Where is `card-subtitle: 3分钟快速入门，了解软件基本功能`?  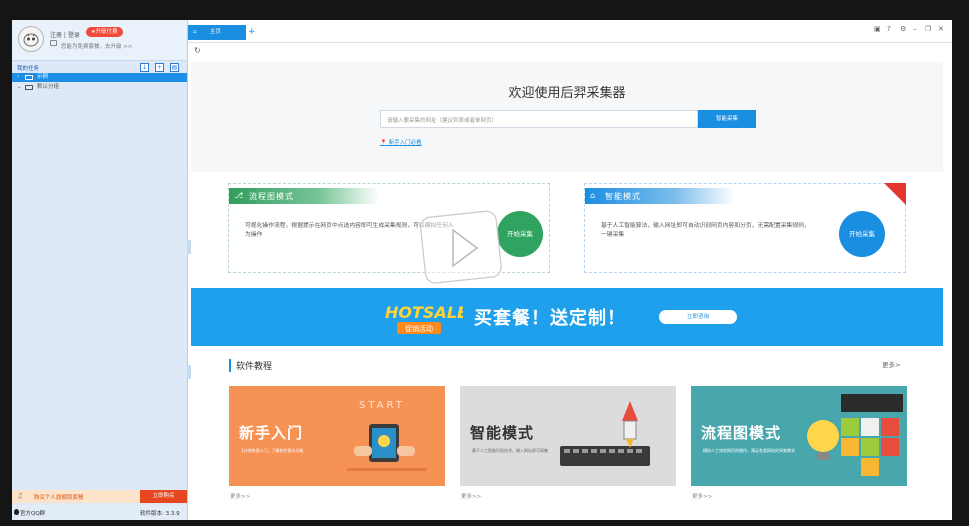
card-subtitle: 3分钟快速入门，了解软件基本功能 is located at coordinates (272, 450).